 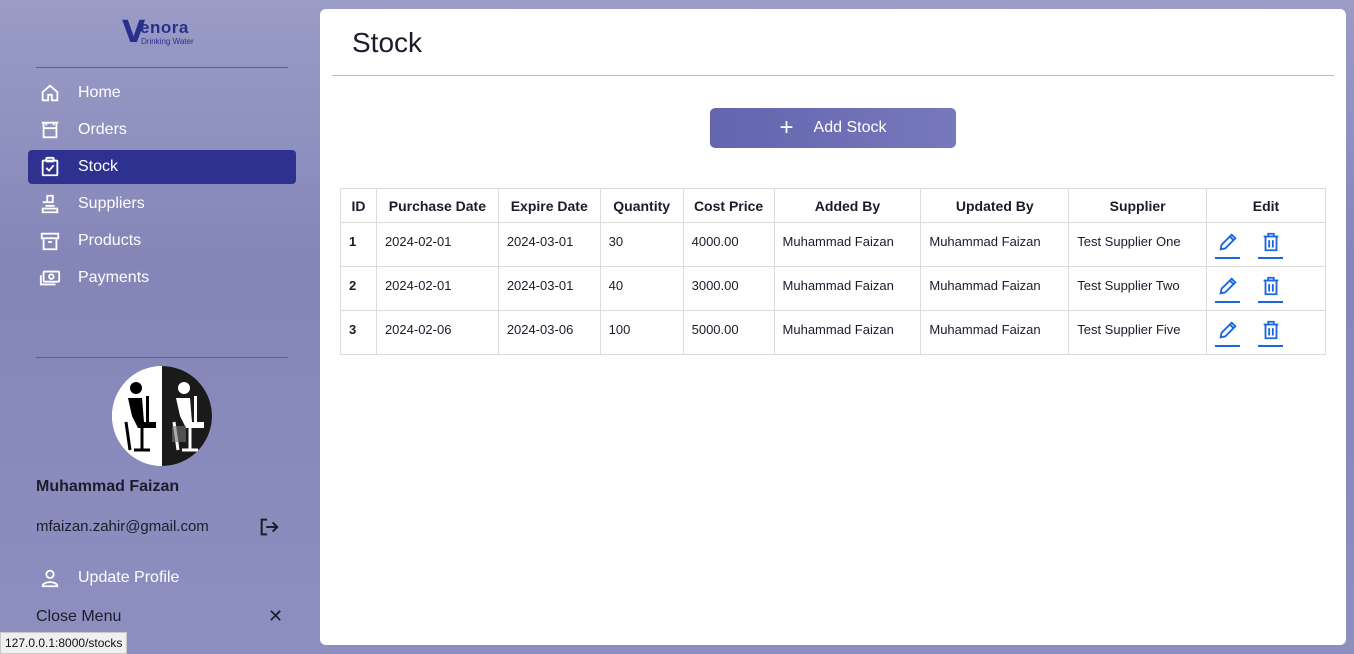 What do you see at coordinates (50, 578) in the screenshot?
I see `user-icon` at bounding box center [50, 578].